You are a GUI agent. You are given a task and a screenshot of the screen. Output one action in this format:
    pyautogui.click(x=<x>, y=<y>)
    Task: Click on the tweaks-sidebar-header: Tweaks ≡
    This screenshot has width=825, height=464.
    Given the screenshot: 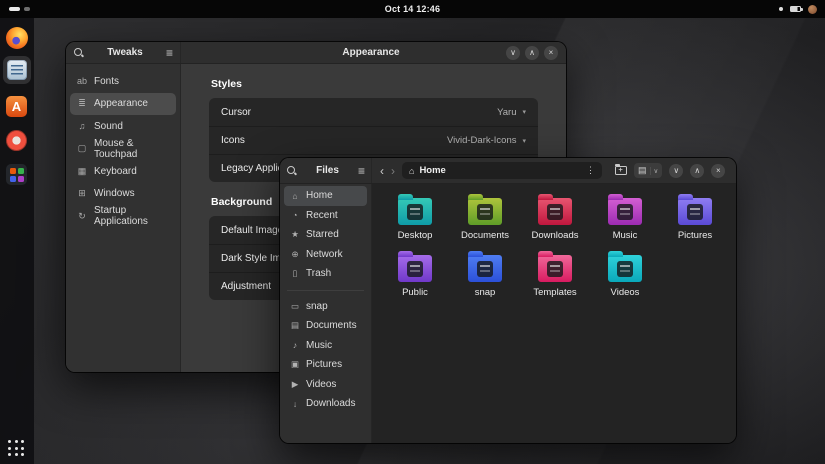 What is the action you would take?
    pyautogui.click(x=123, y=52)
    